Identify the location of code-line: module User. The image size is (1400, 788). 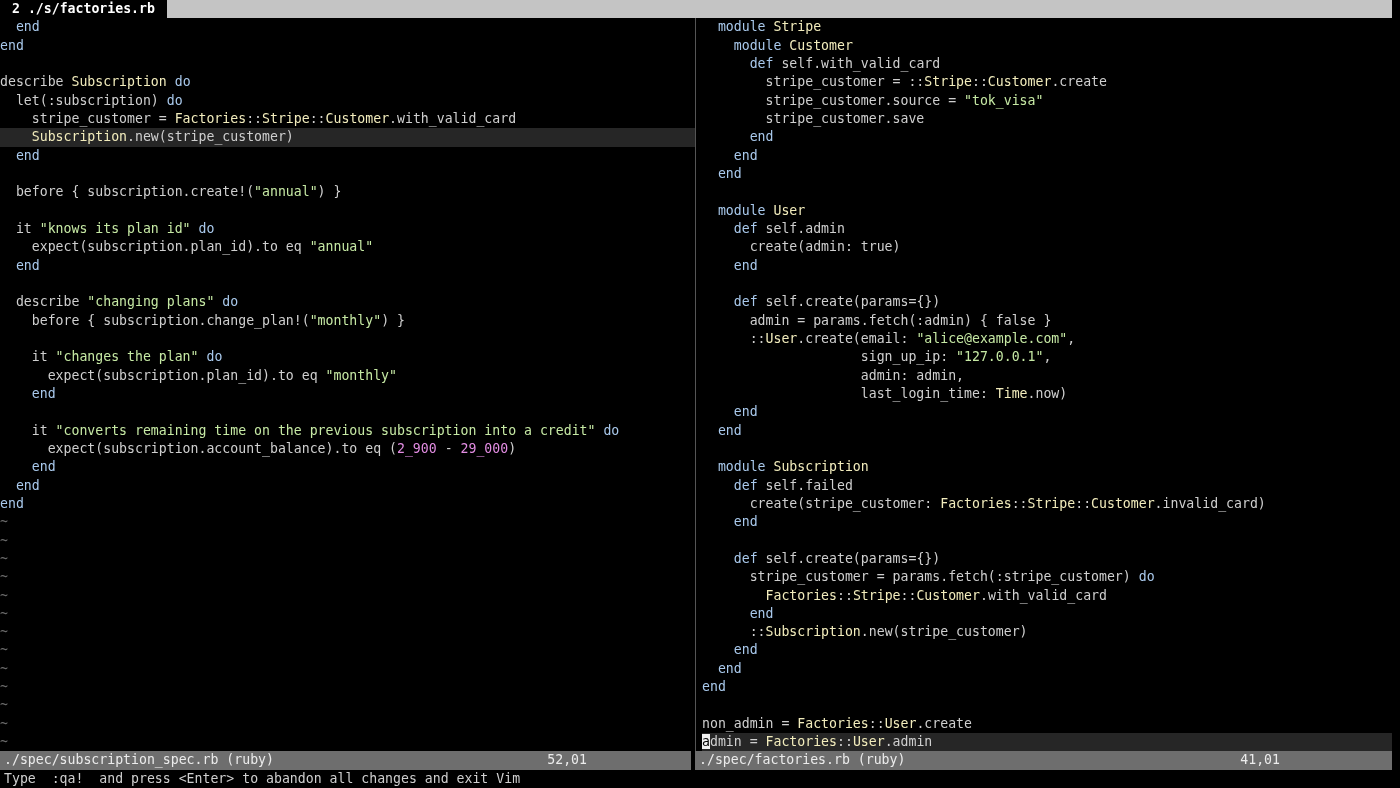
(761, 210).